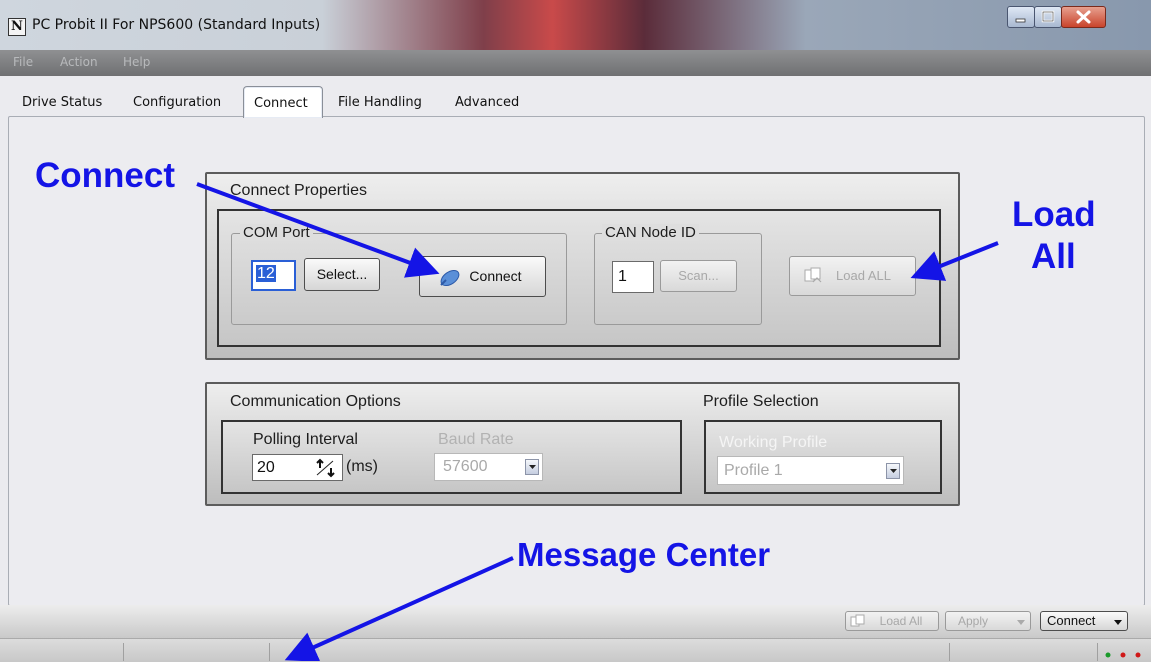  I want to click on connect-button-label: Connect, so click(495, 276).